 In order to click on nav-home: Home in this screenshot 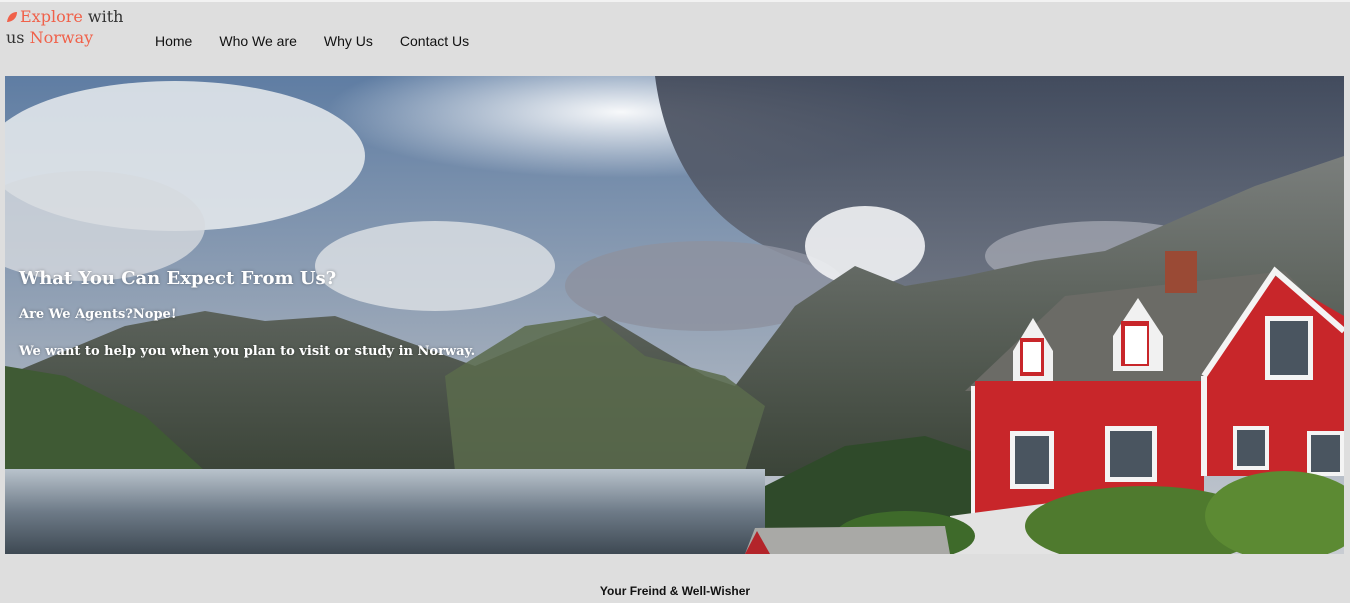, I will do `click(173, 41)`.